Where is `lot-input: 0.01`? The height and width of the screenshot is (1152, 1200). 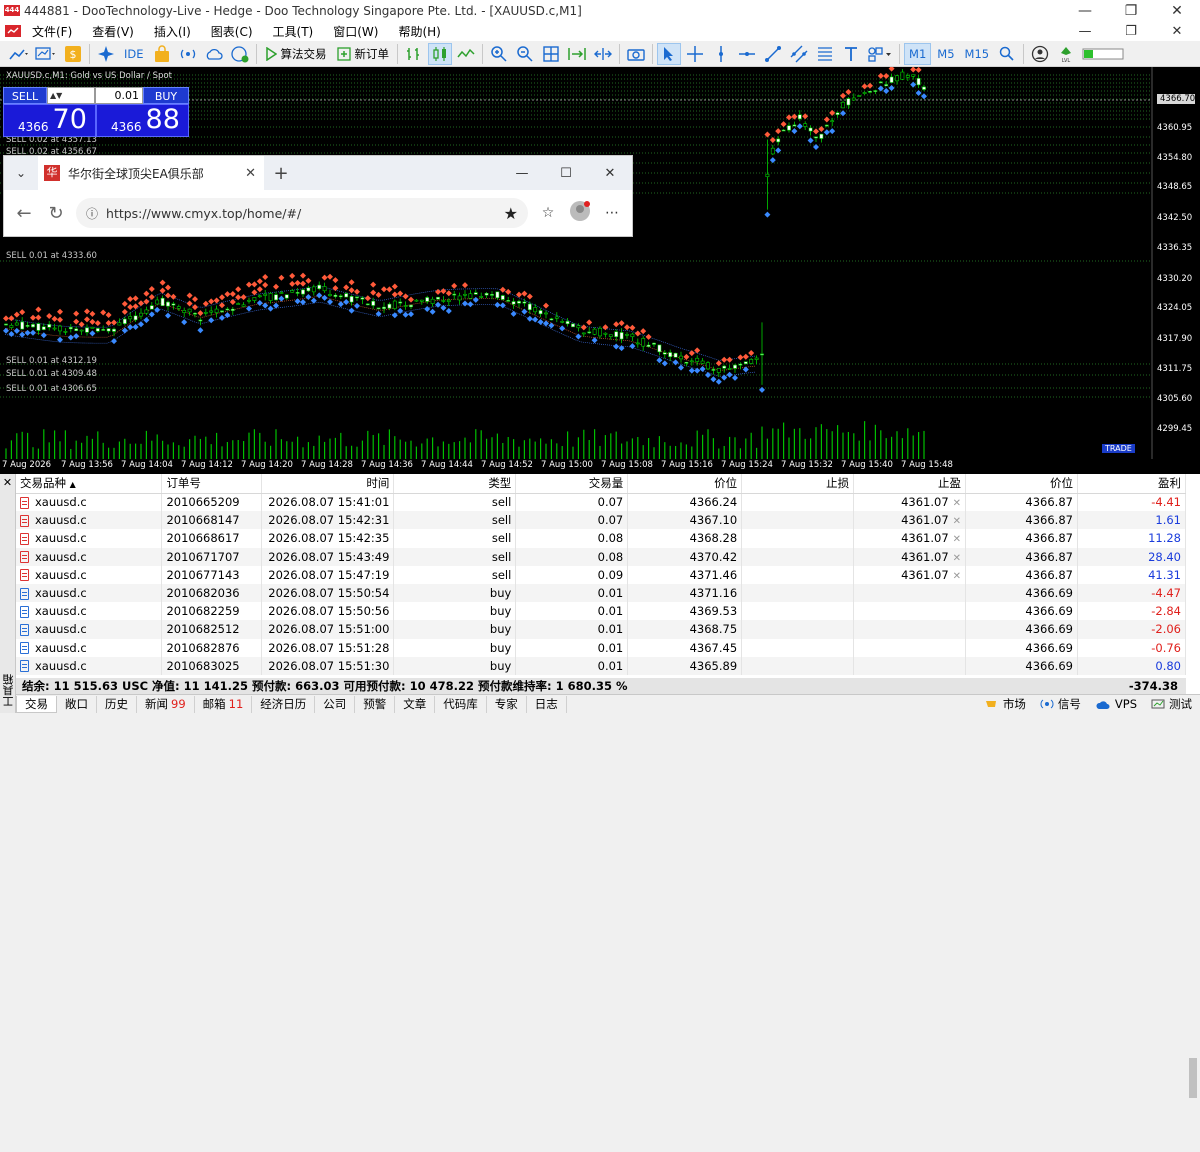
lot-input: 0.01 is located at coordinates (119, 95).